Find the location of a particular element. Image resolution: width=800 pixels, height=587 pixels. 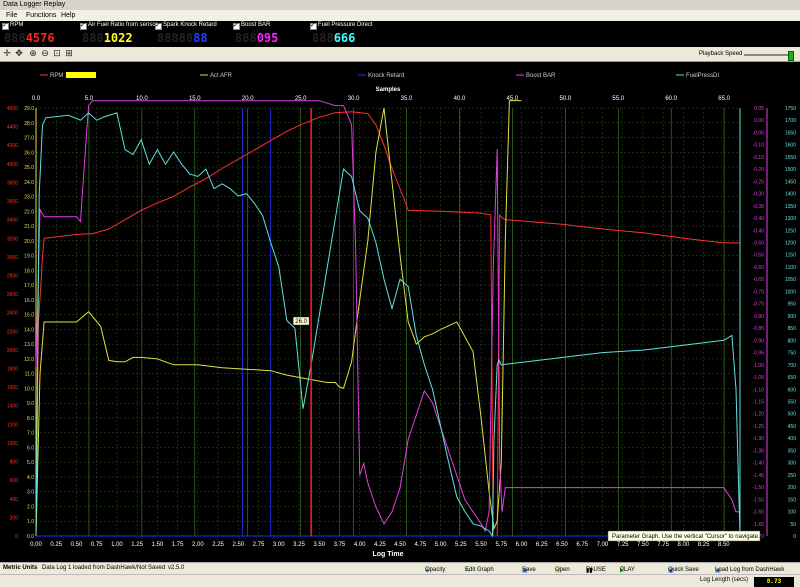

x-axis-label: Log Time is located at coordinates (388, 554).